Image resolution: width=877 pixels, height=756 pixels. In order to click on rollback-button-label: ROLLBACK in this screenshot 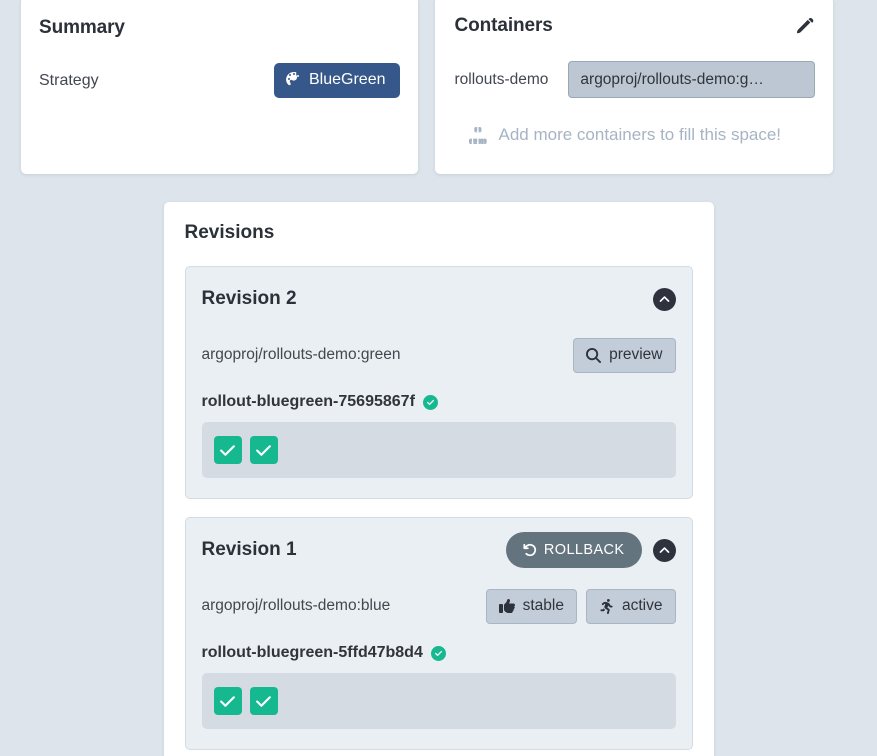, I will do `click(584, 550)`.